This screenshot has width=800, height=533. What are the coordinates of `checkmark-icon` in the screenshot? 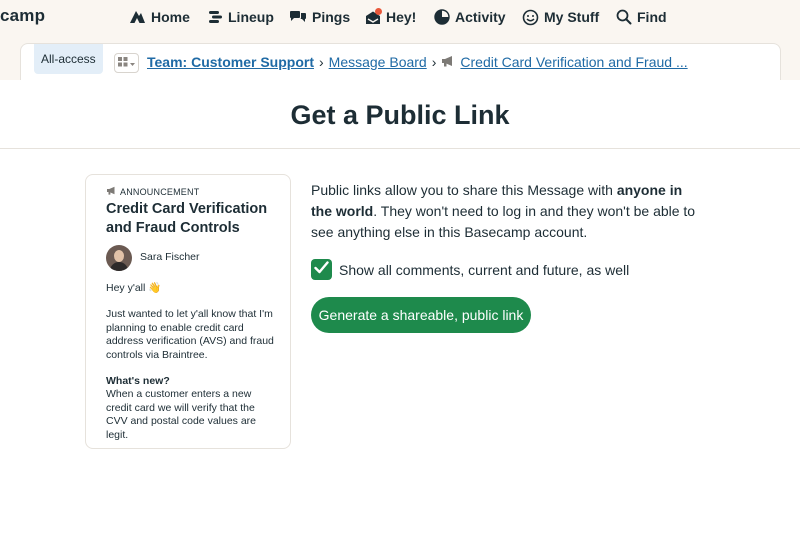 It's located at (321, 269).